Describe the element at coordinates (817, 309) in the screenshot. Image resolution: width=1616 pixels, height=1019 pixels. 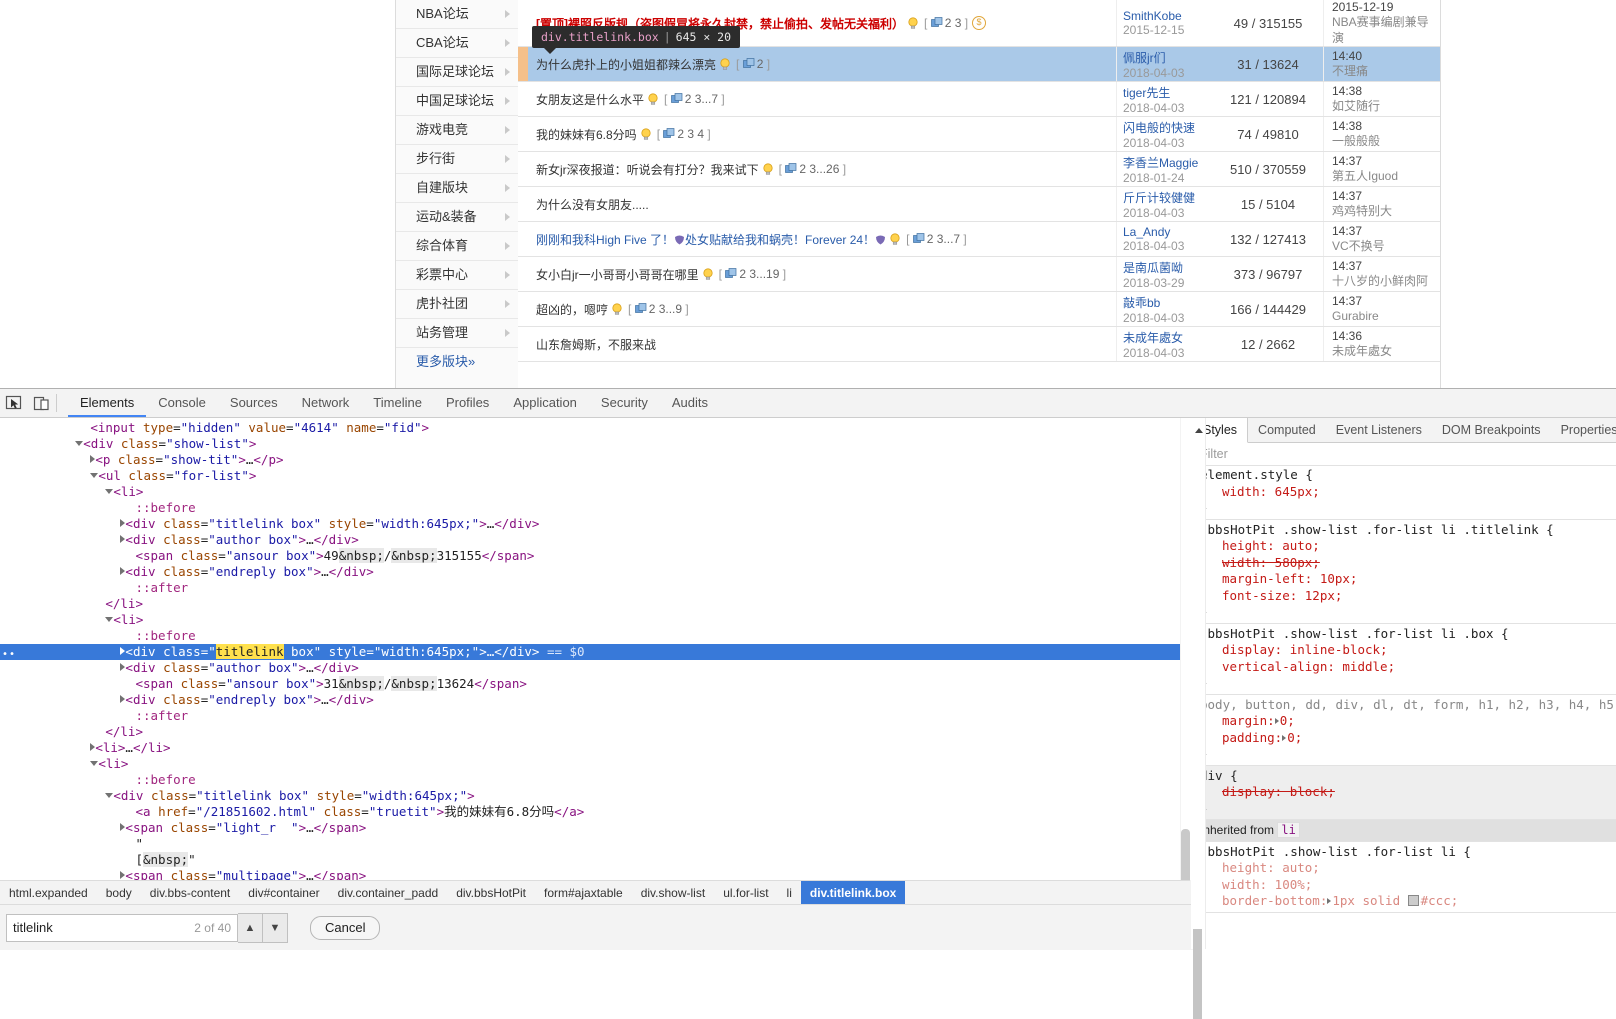
I see `thread-title-cell: 超凶的，嗯哼 [ 2 3...9 ]` at that location.